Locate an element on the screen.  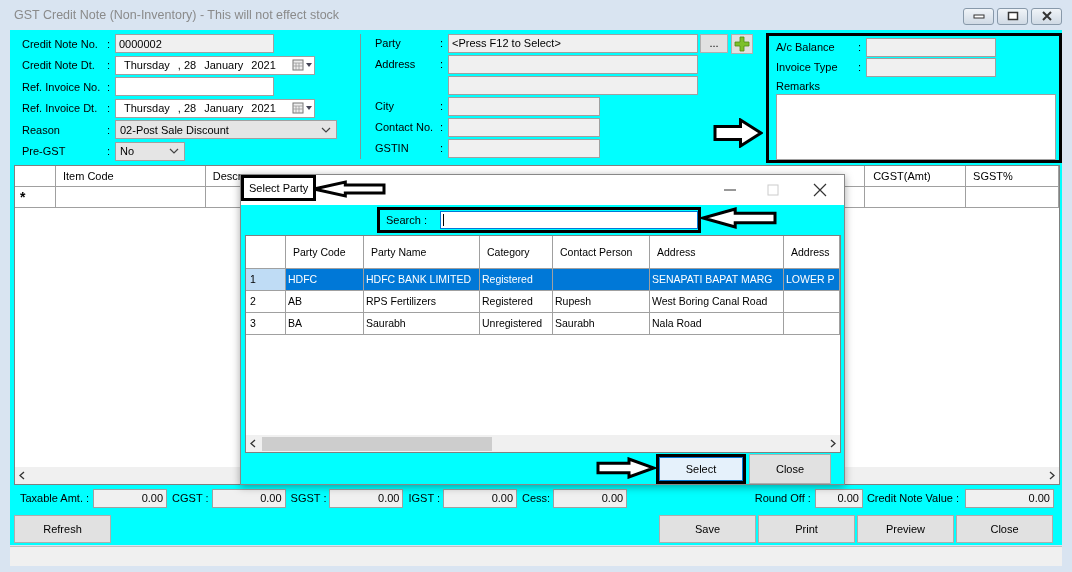
table-cell-text: BA is located at coordinates (295, 323).